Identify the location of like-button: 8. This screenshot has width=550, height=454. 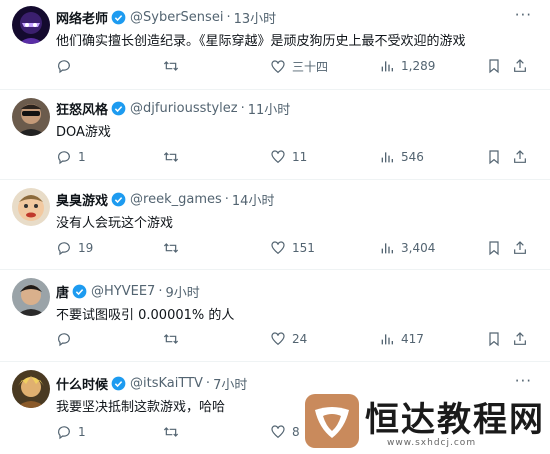
(285, 432).